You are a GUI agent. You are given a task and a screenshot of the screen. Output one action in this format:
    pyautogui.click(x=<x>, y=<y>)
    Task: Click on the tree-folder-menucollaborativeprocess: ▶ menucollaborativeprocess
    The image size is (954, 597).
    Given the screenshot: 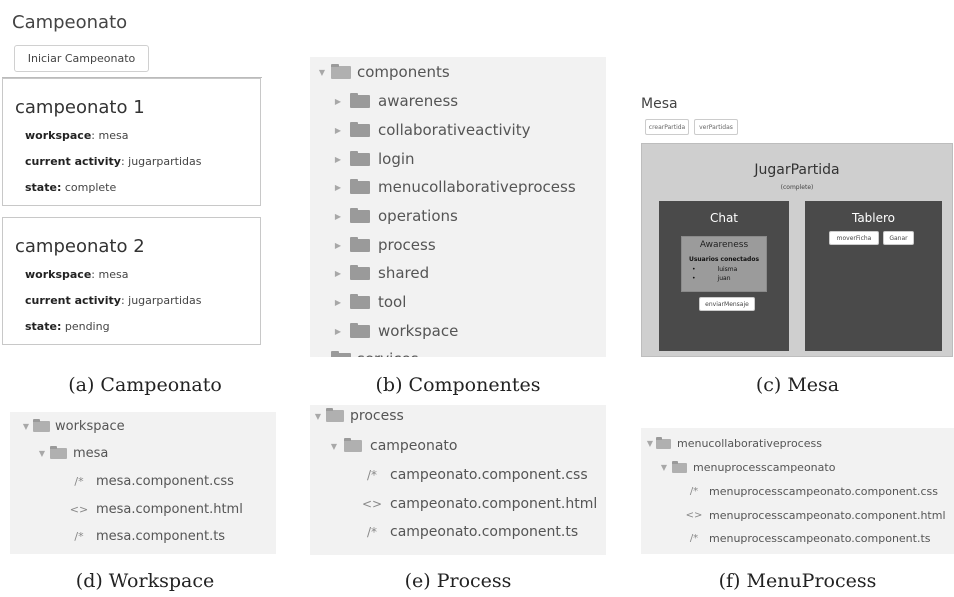 What is the action you would take?
    pyautogui.click(x=454, y=187)
    